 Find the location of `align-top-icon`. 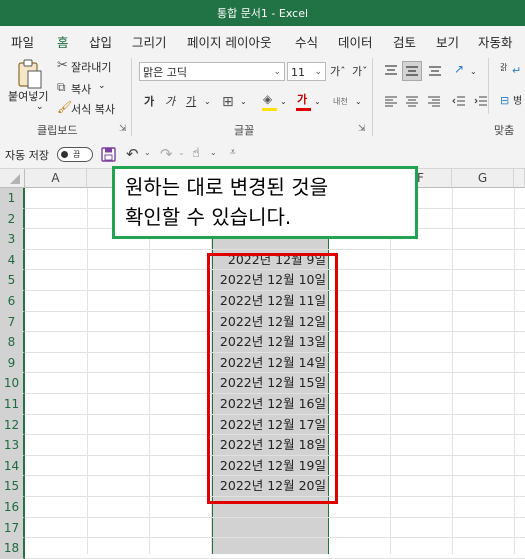

align-top-icon is located at coordinates (391, 71).